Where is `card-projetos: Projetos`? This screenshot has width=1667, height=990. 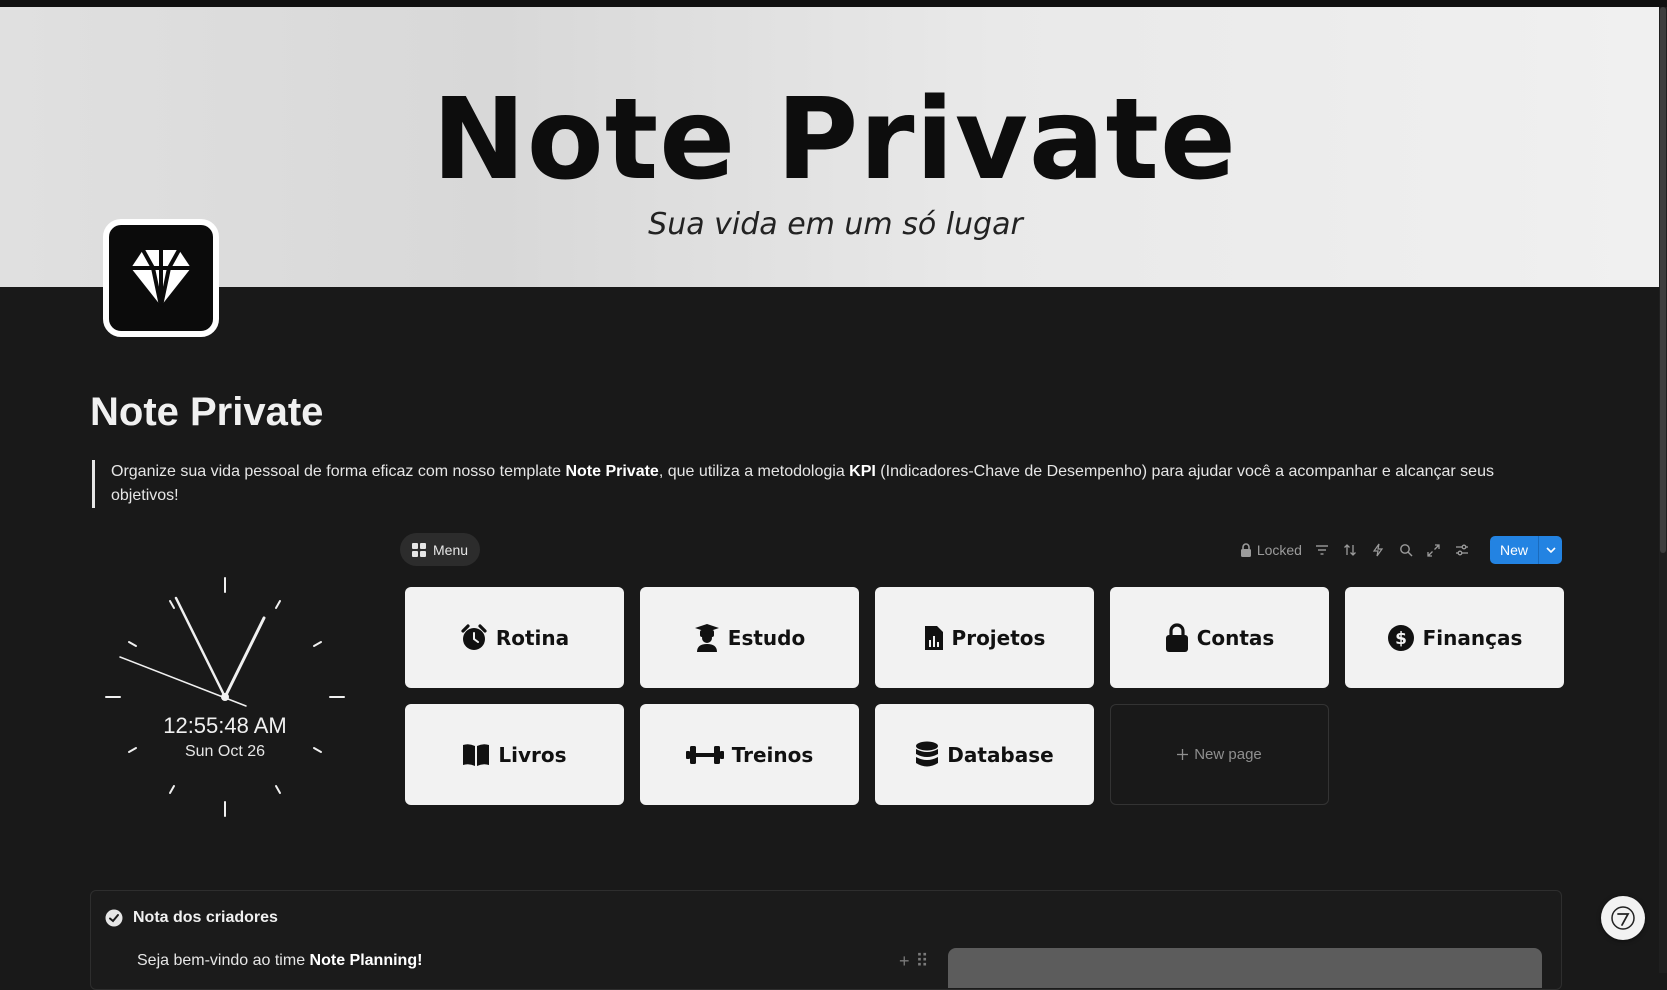 card-projetos: Projetos is located at coordinates (984, 637).